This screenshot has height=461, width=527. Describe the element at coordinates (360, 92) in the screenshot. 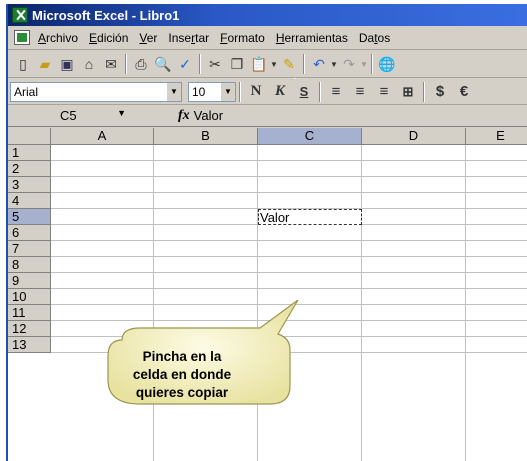

I see `align-center-icon: ≡` at that location.